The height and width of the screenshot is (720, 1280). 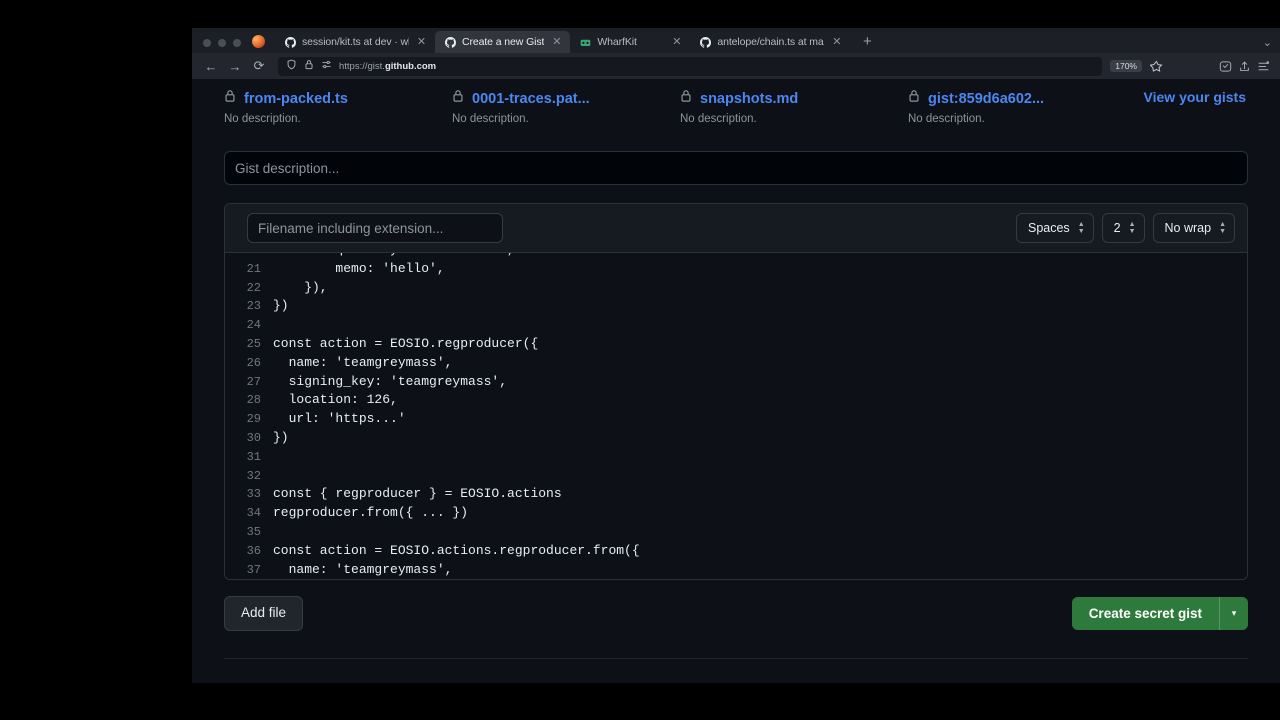 What do you see at coordinates (363, 569) in the screenshot?
I see `line-content: name: 'teamgreymass',` at bounding box center [363, 569].